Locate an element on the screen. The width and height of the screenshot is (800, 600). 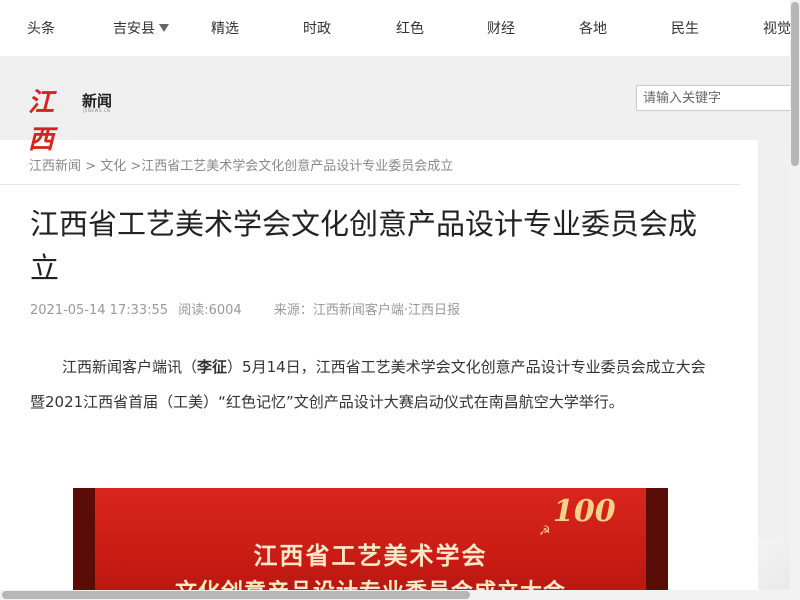
horizontal-scrollbar is located at coordinates (395, 595).